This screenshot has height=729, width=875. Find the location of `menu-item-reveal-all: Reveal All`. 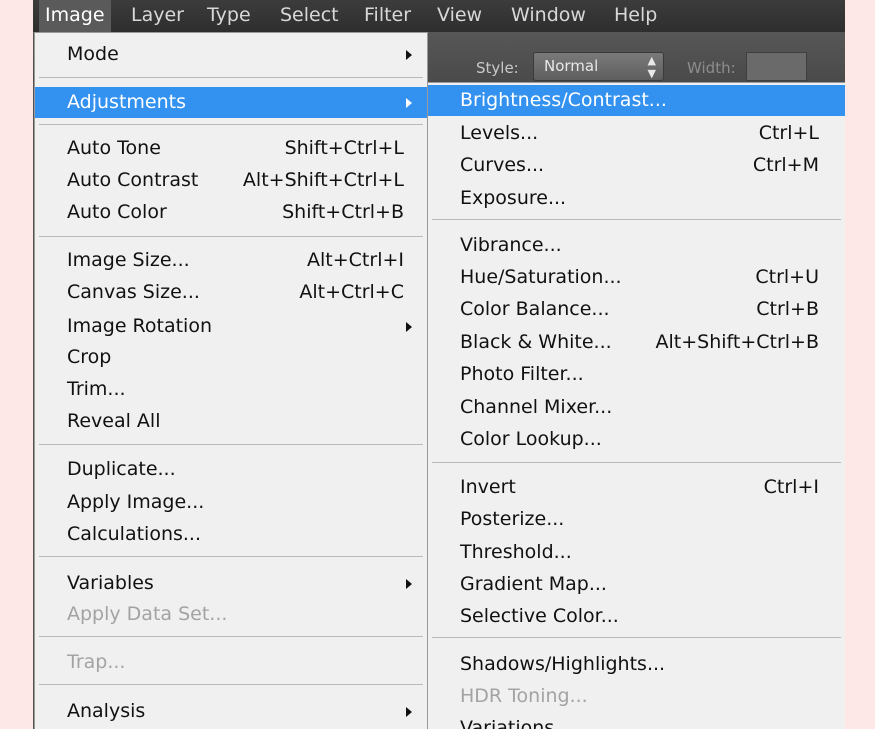

menu-item-reveal-all: Reveal All is located at coordinates (231, 421).